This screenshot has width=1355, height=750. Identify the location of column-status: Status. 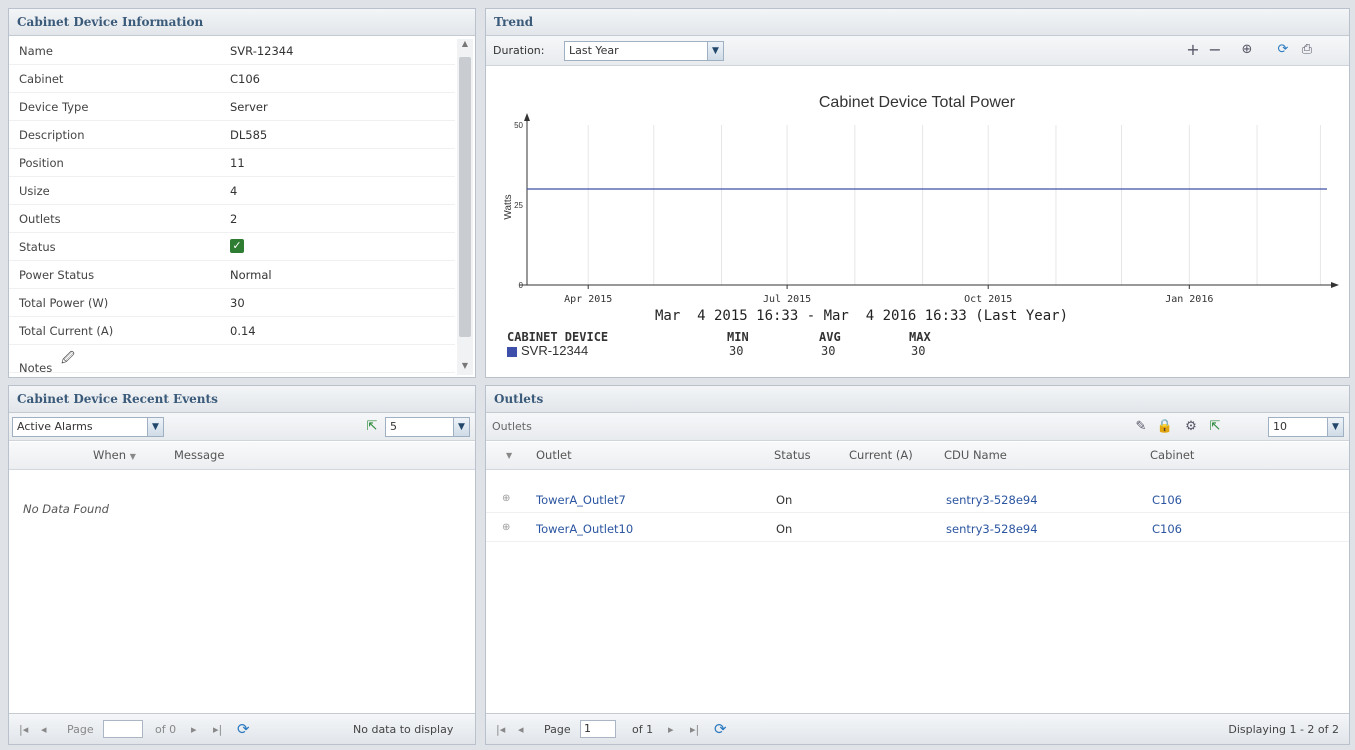
(792, 455).